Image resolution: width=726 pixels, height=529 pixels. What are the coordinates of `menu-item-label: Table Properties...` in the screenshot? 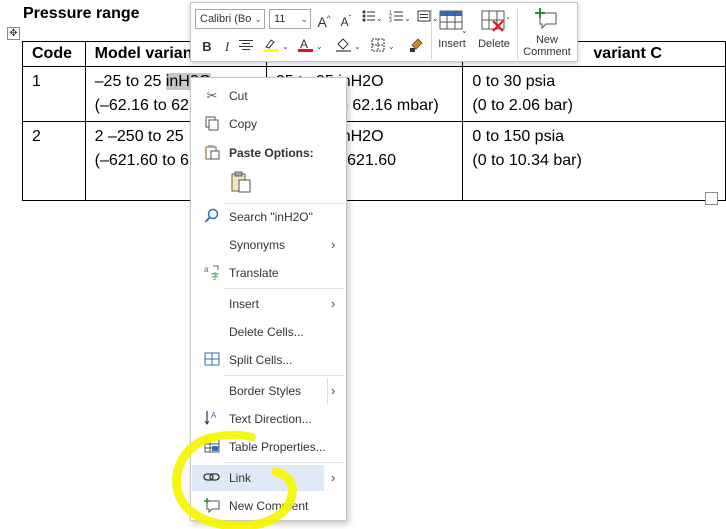 It's located at (277, 447).